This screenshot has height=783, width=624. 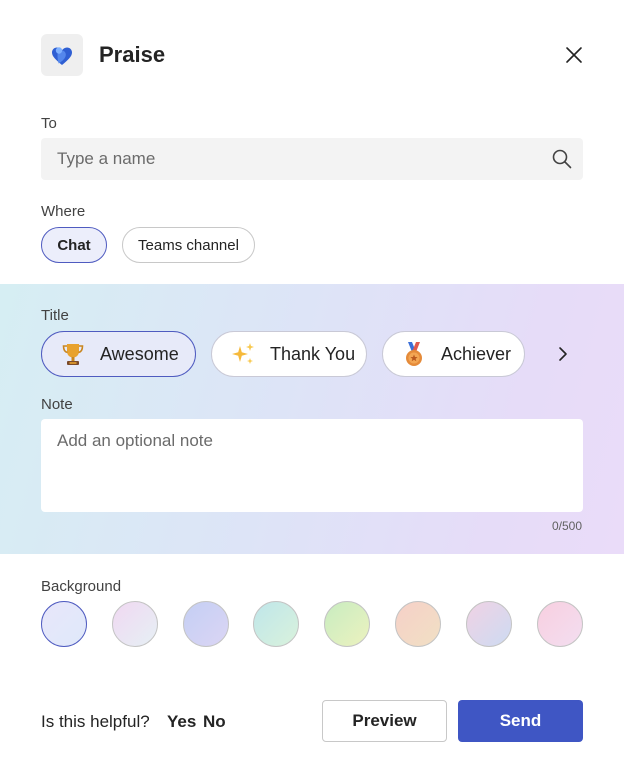 I want to click on note-label: Note, so click(x=57, y=404).